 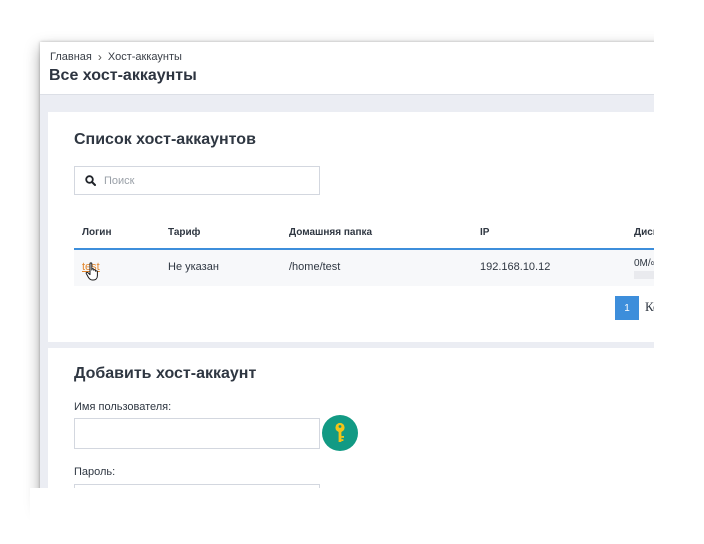 I want to click on search-input, so click(x=199, y=180).